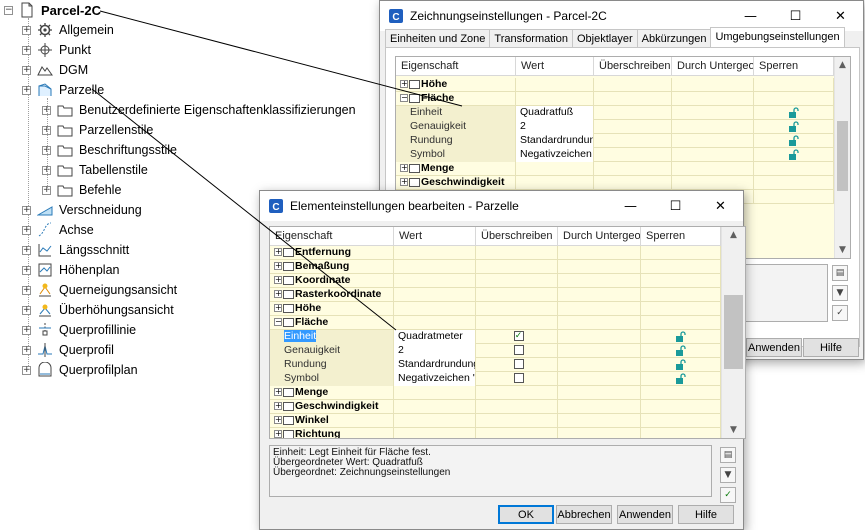 The width and height of the screenshot is (865, 530). Describe the element at coordinates (70, 270) in the screenshot. I see `tree-item-hoehenplan: + Höhenplan` at that location.